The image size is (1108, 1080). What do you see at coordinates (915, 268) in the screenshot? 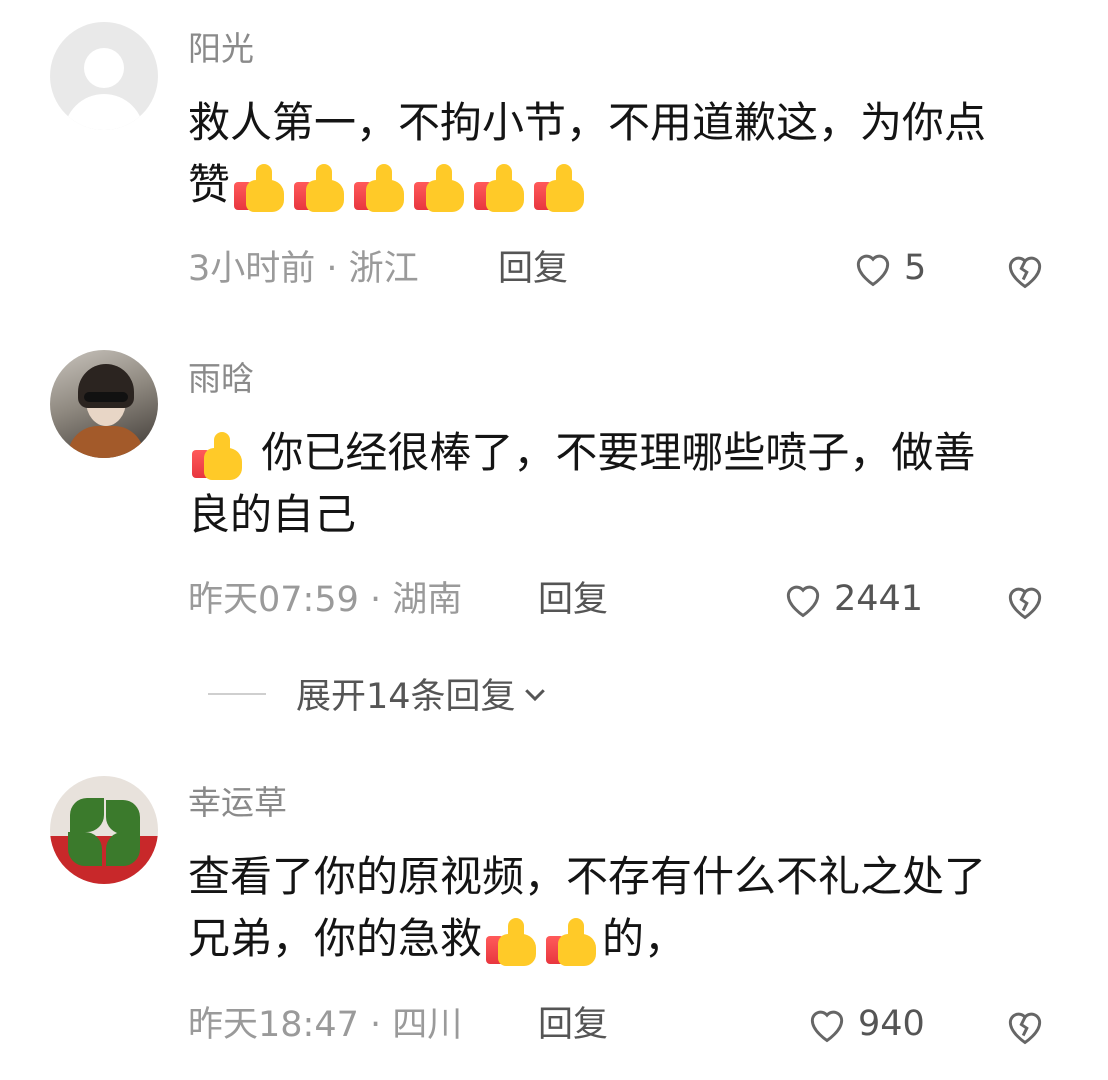
I see `like-count: 5` at bounding box center [915, 268].